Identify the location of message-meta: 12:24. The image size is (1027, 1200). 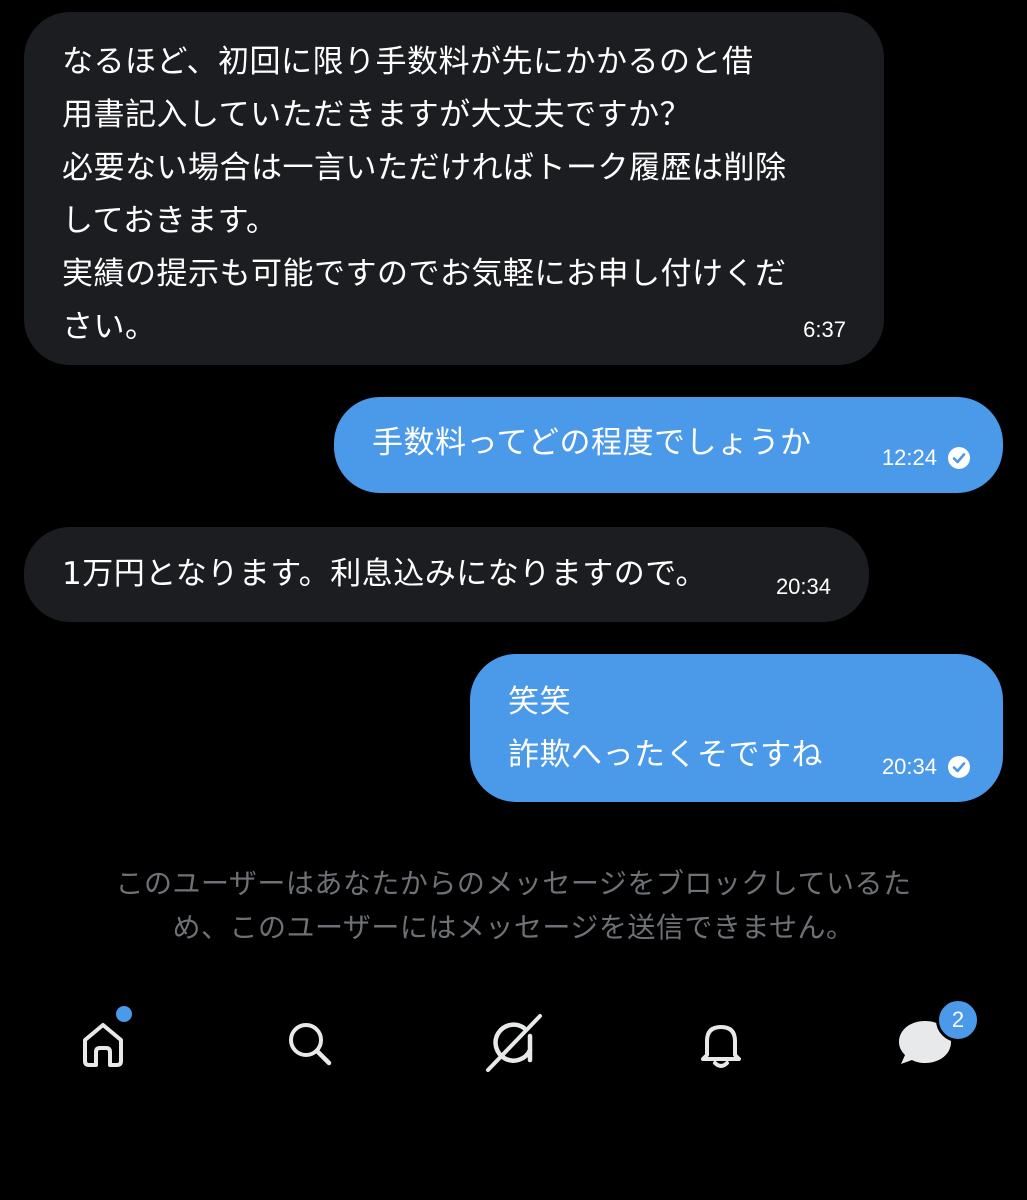
(926, 458).